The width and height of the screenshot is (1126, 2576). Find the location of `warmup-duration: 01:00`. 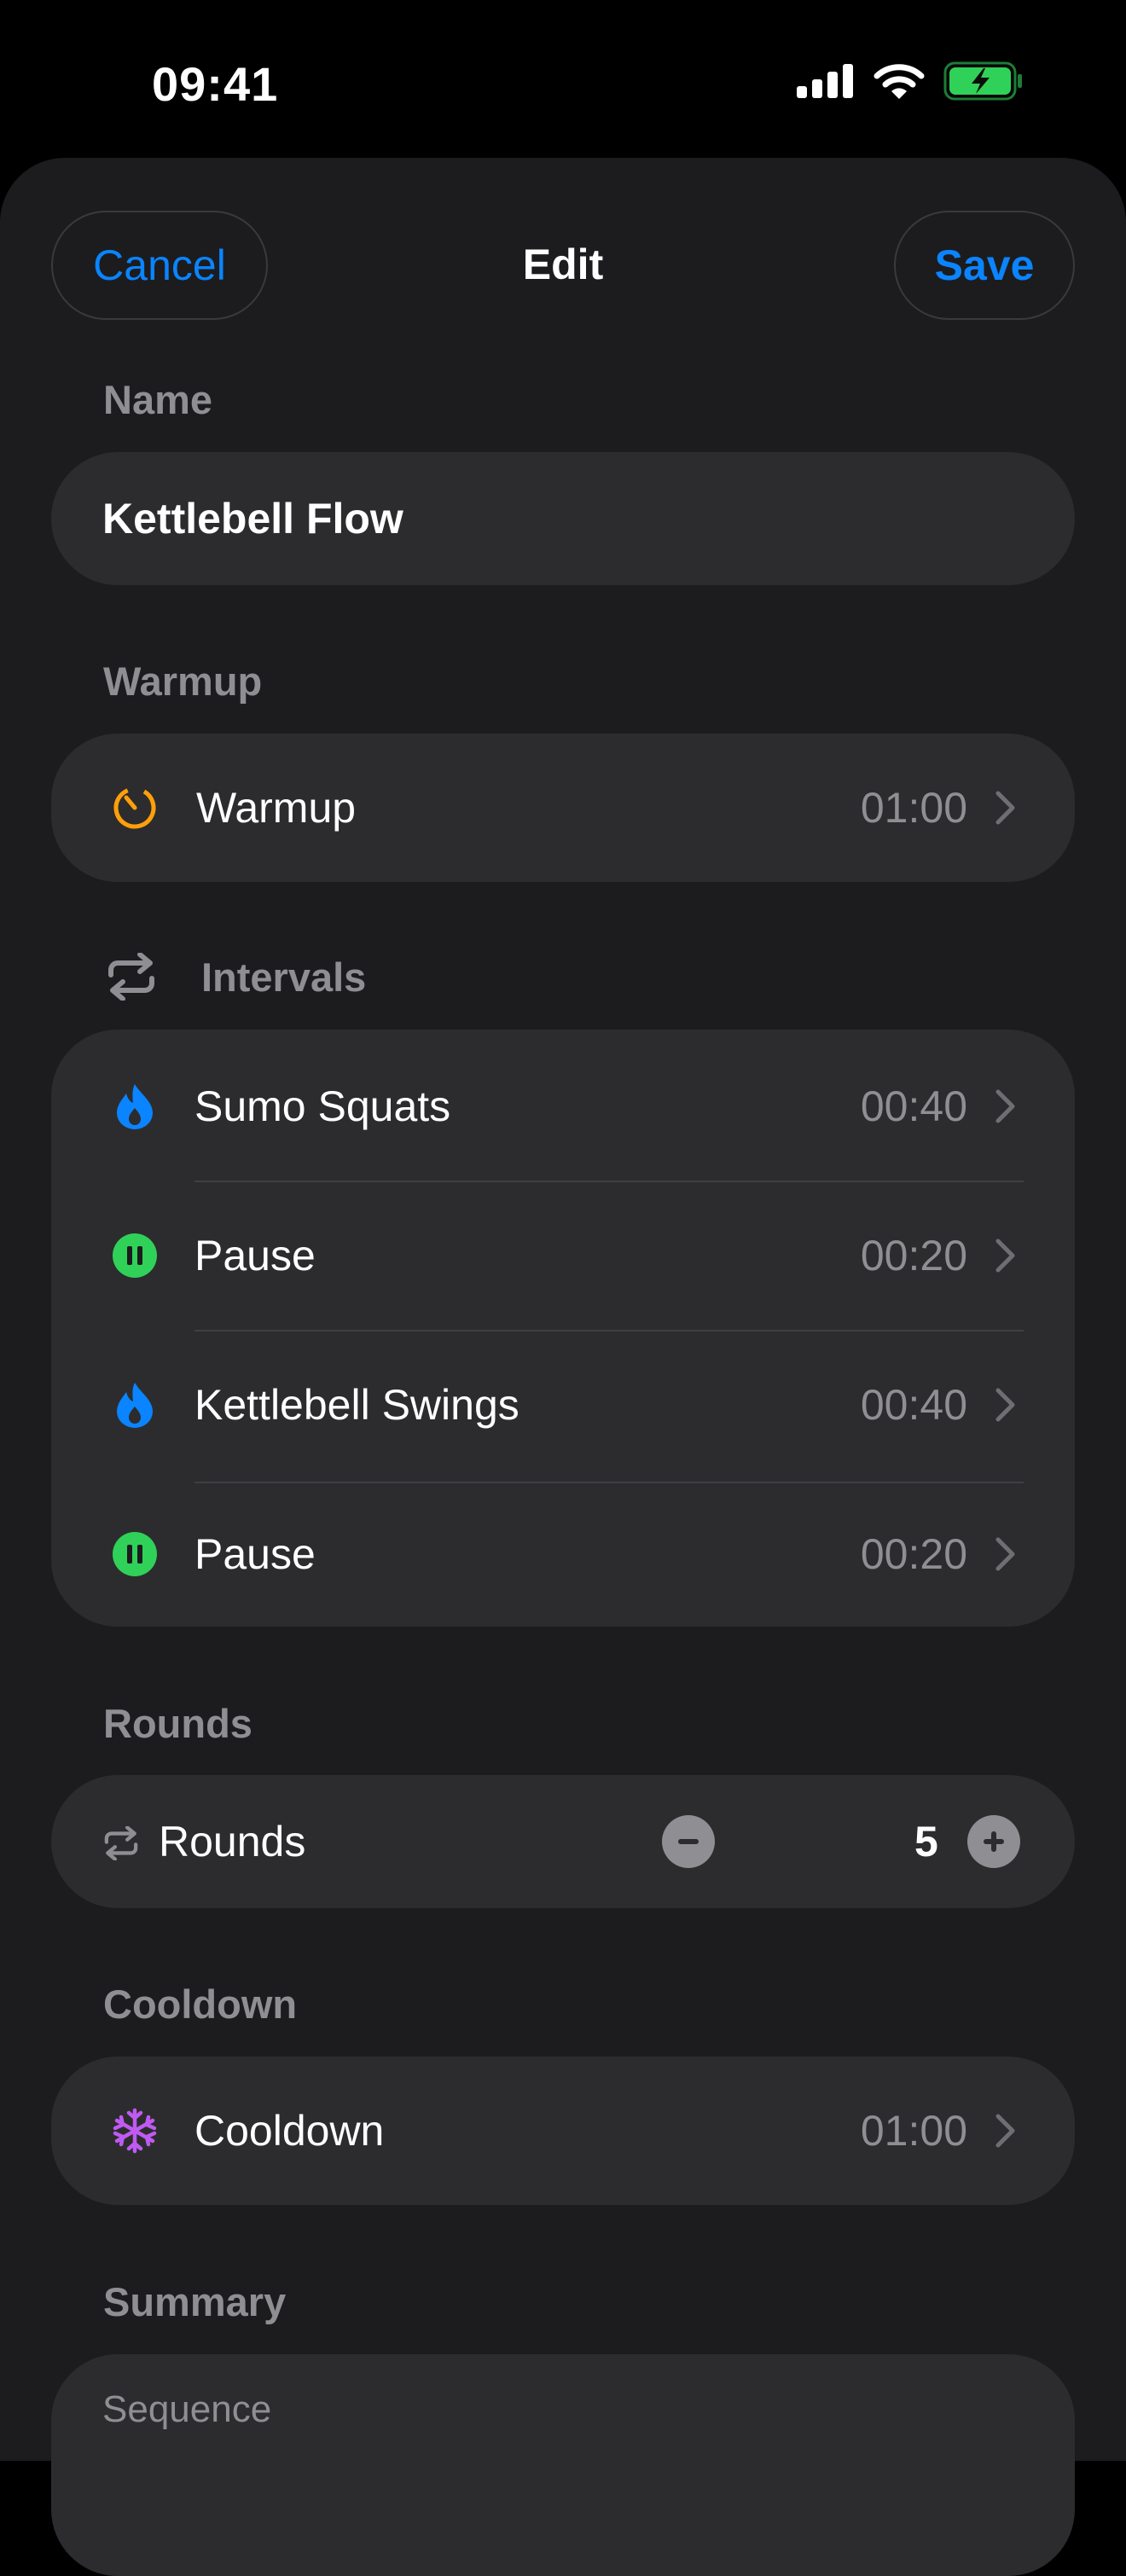

warmup-duration: 01:00 is located at coordinates (913, 808).